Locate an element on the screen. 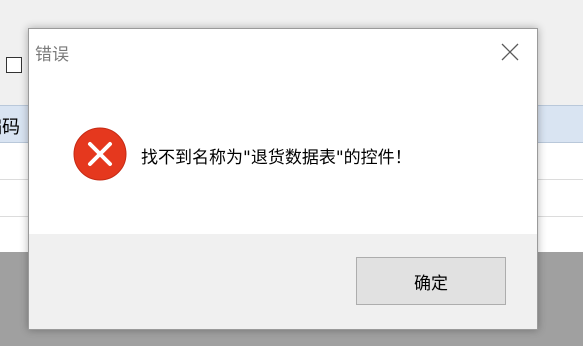 This screenshot has width=583, height=346. grid-header-cell: 编码 is located at coordinates (10, 126).